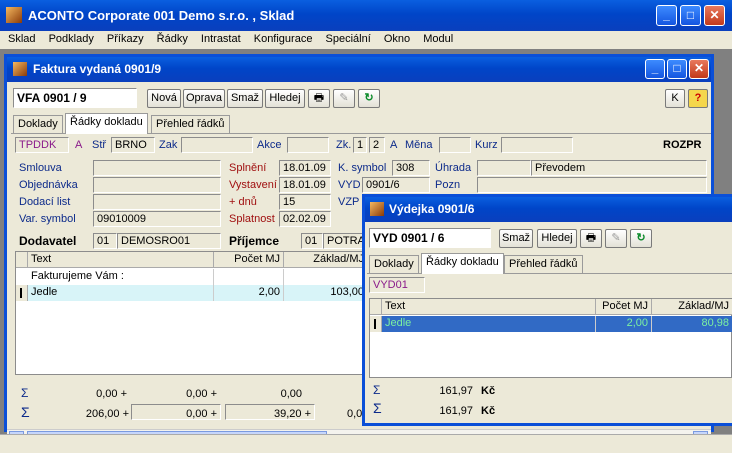 The width and height of the screenshot is (732, 453). What do you see at coordinates (344, 98) in the screenshot?
I see `stamp-icon: ✎` at bounding box center [344, 98].